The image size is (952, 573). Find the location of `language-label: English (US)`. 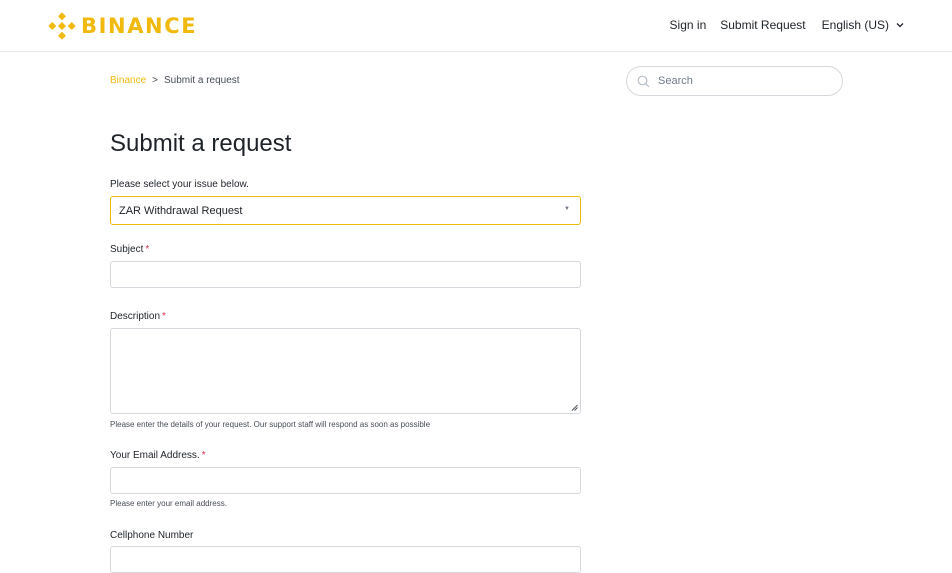

language-label: English (US) is located at coordinates (855, 25).